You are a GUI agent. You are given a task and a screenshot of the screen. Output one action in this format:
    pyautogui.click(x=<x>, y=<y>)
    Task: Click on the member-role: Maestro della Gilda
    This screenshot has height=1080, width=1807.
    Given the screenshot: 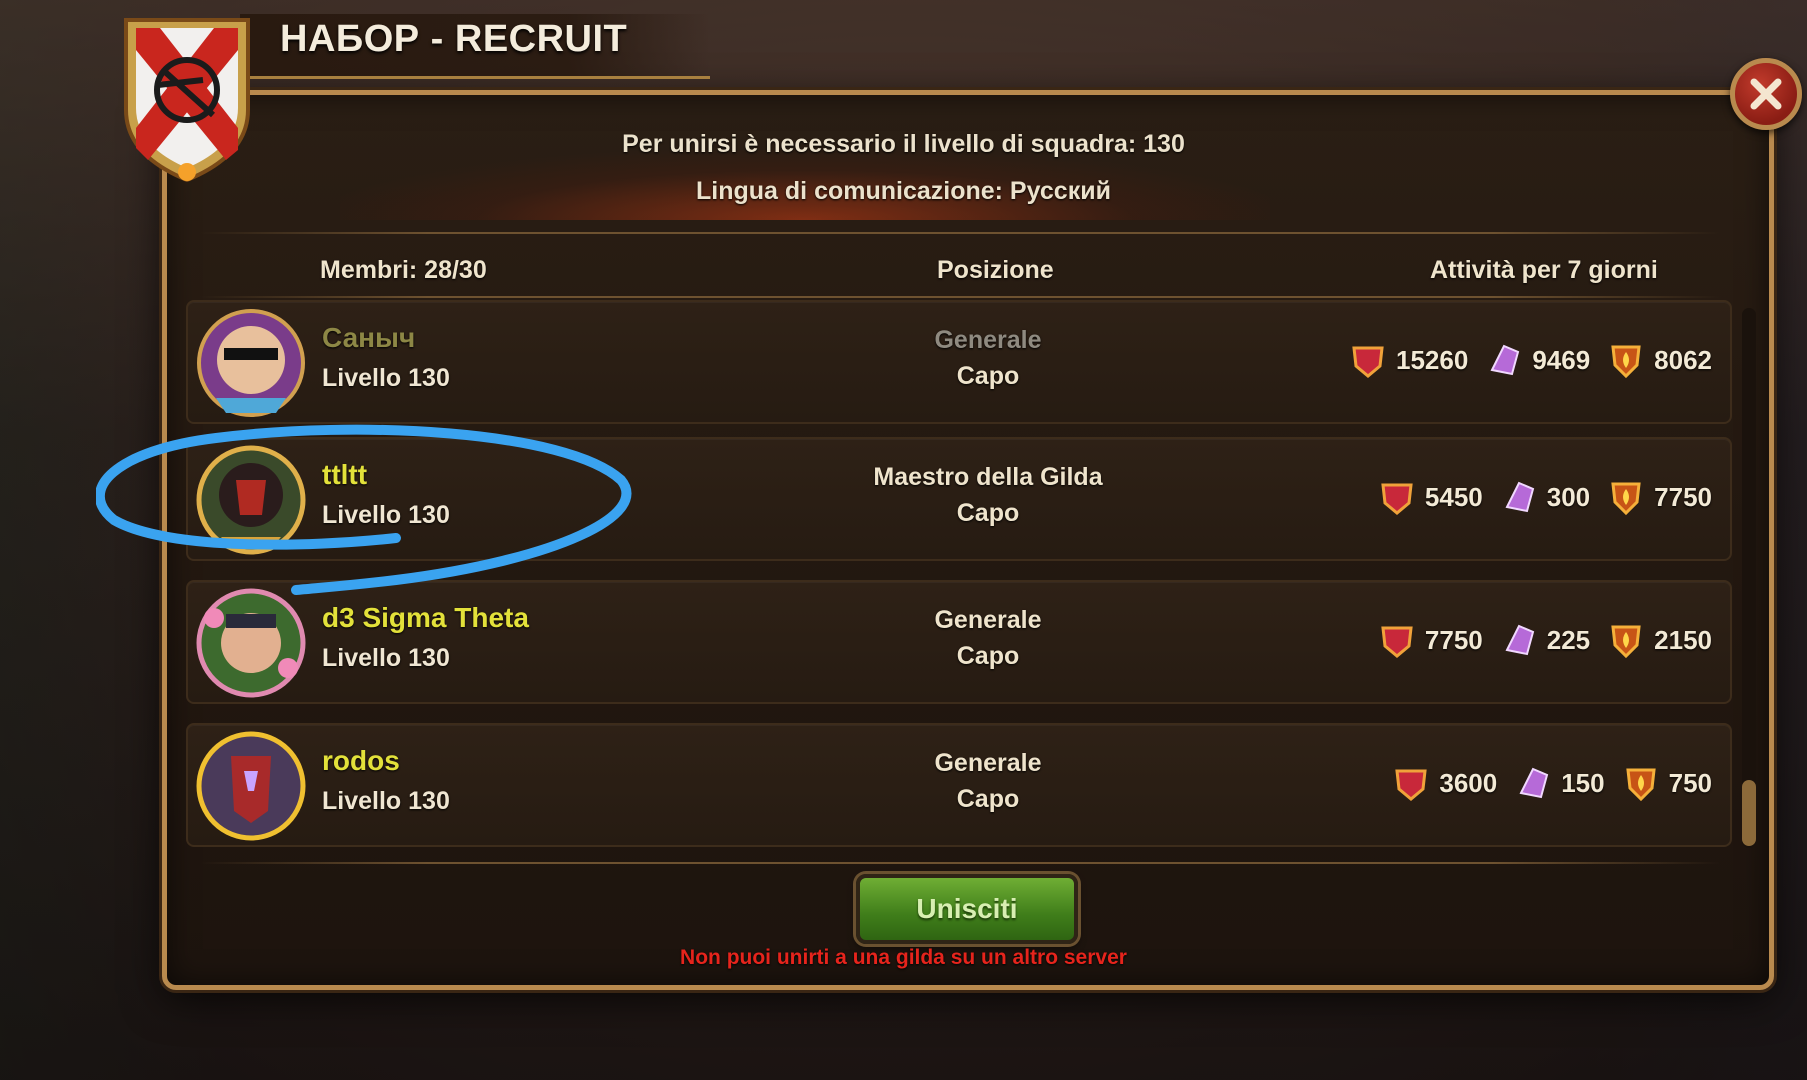 What is the action you would take?
    pyautogui.click(x=988, y=477)
    